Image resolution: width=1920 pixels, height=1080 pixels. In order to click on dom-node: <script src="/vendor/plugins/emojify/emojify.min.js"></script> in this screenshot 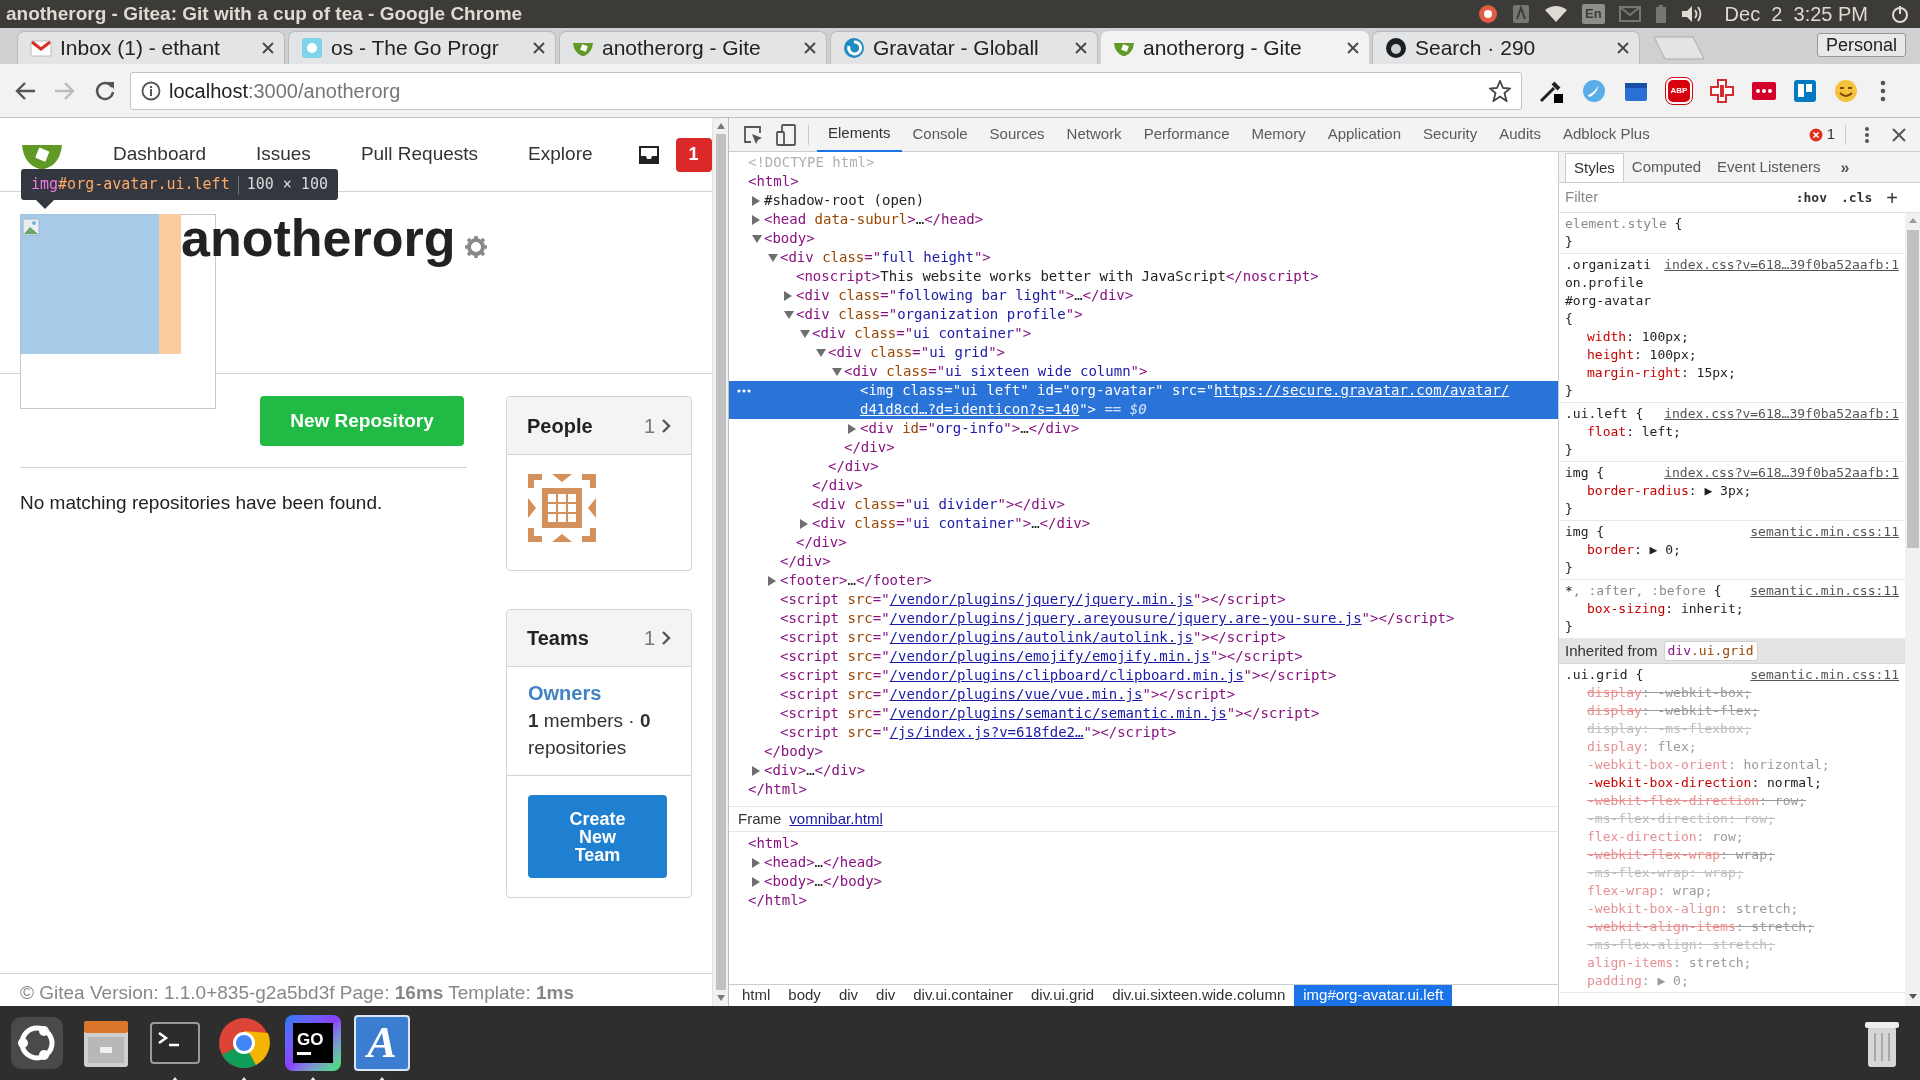, I will do `click(1041, 656)`.